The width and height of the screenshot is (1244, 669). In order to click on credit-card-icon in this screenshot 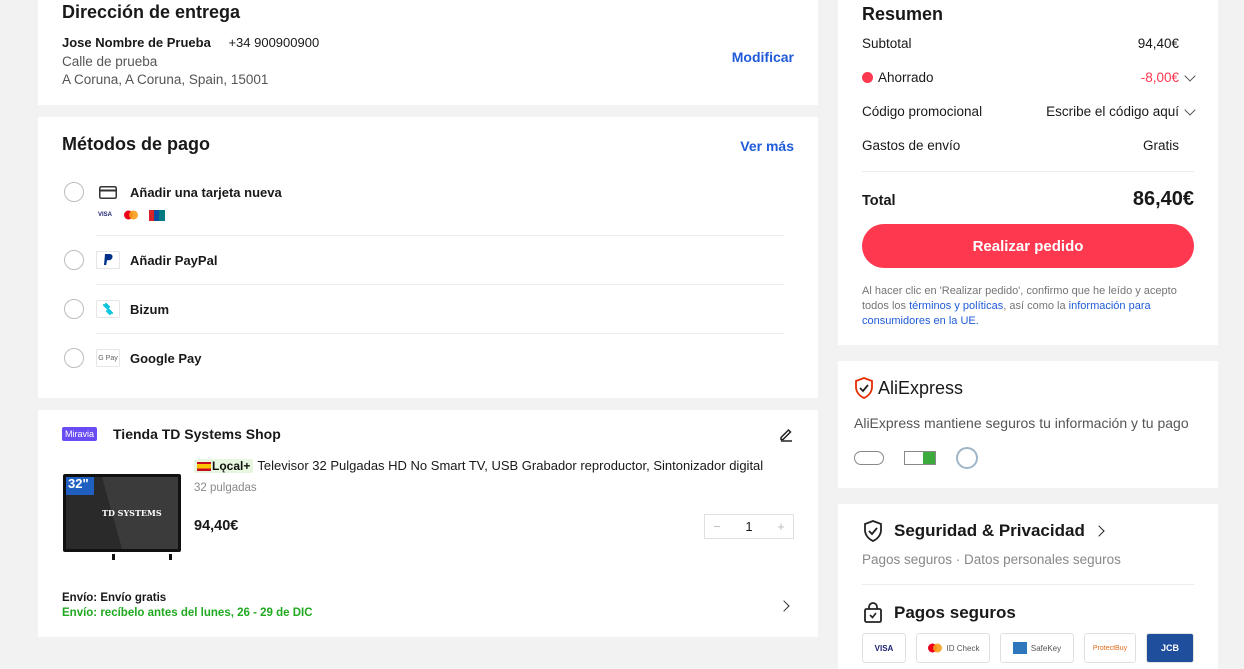, I will do `click(108, 192)`.